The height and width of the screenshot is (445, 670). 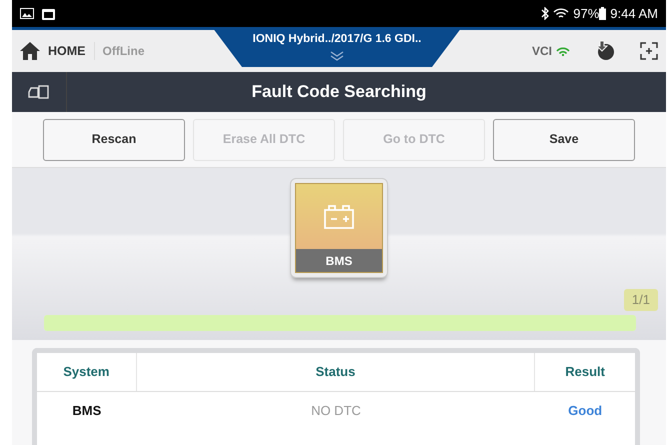 What do you see at coordinates (649, 51) in the screenshot?
I see `fullscreen-icon` at bounding box center [649, 51].